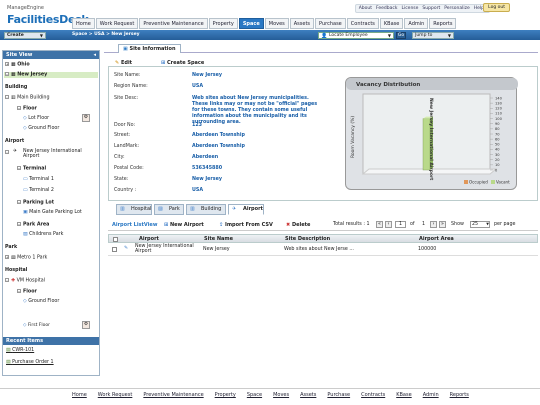 The height and width of the screenshot is (405, 540). Describe the element at coordinates (379, 224) in the screenshot. I see `first-page-icon: «` at that location.